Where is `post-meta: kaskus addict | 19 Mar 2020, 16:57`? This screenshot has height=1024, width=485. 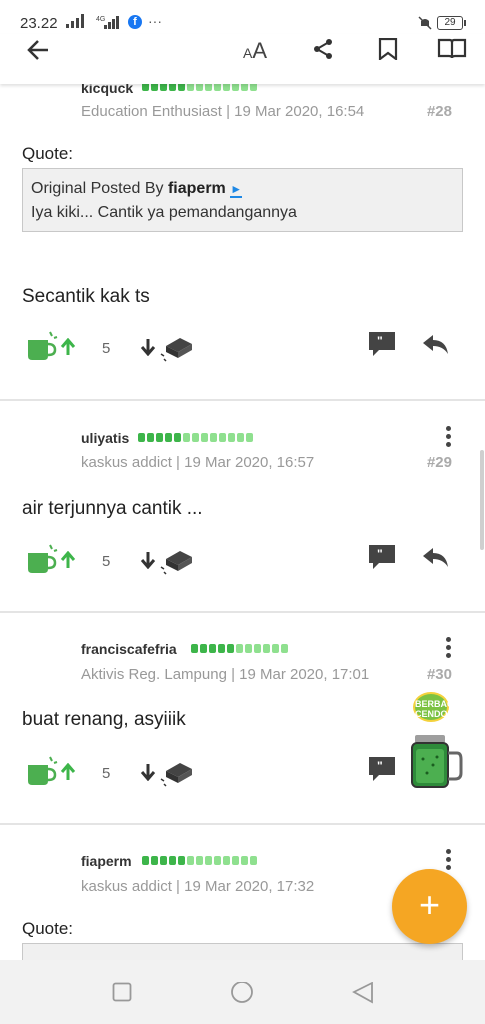
post-meta: kaskus addict | 19 Mar 2020, 16:57 is located at coordinates (198, 462).